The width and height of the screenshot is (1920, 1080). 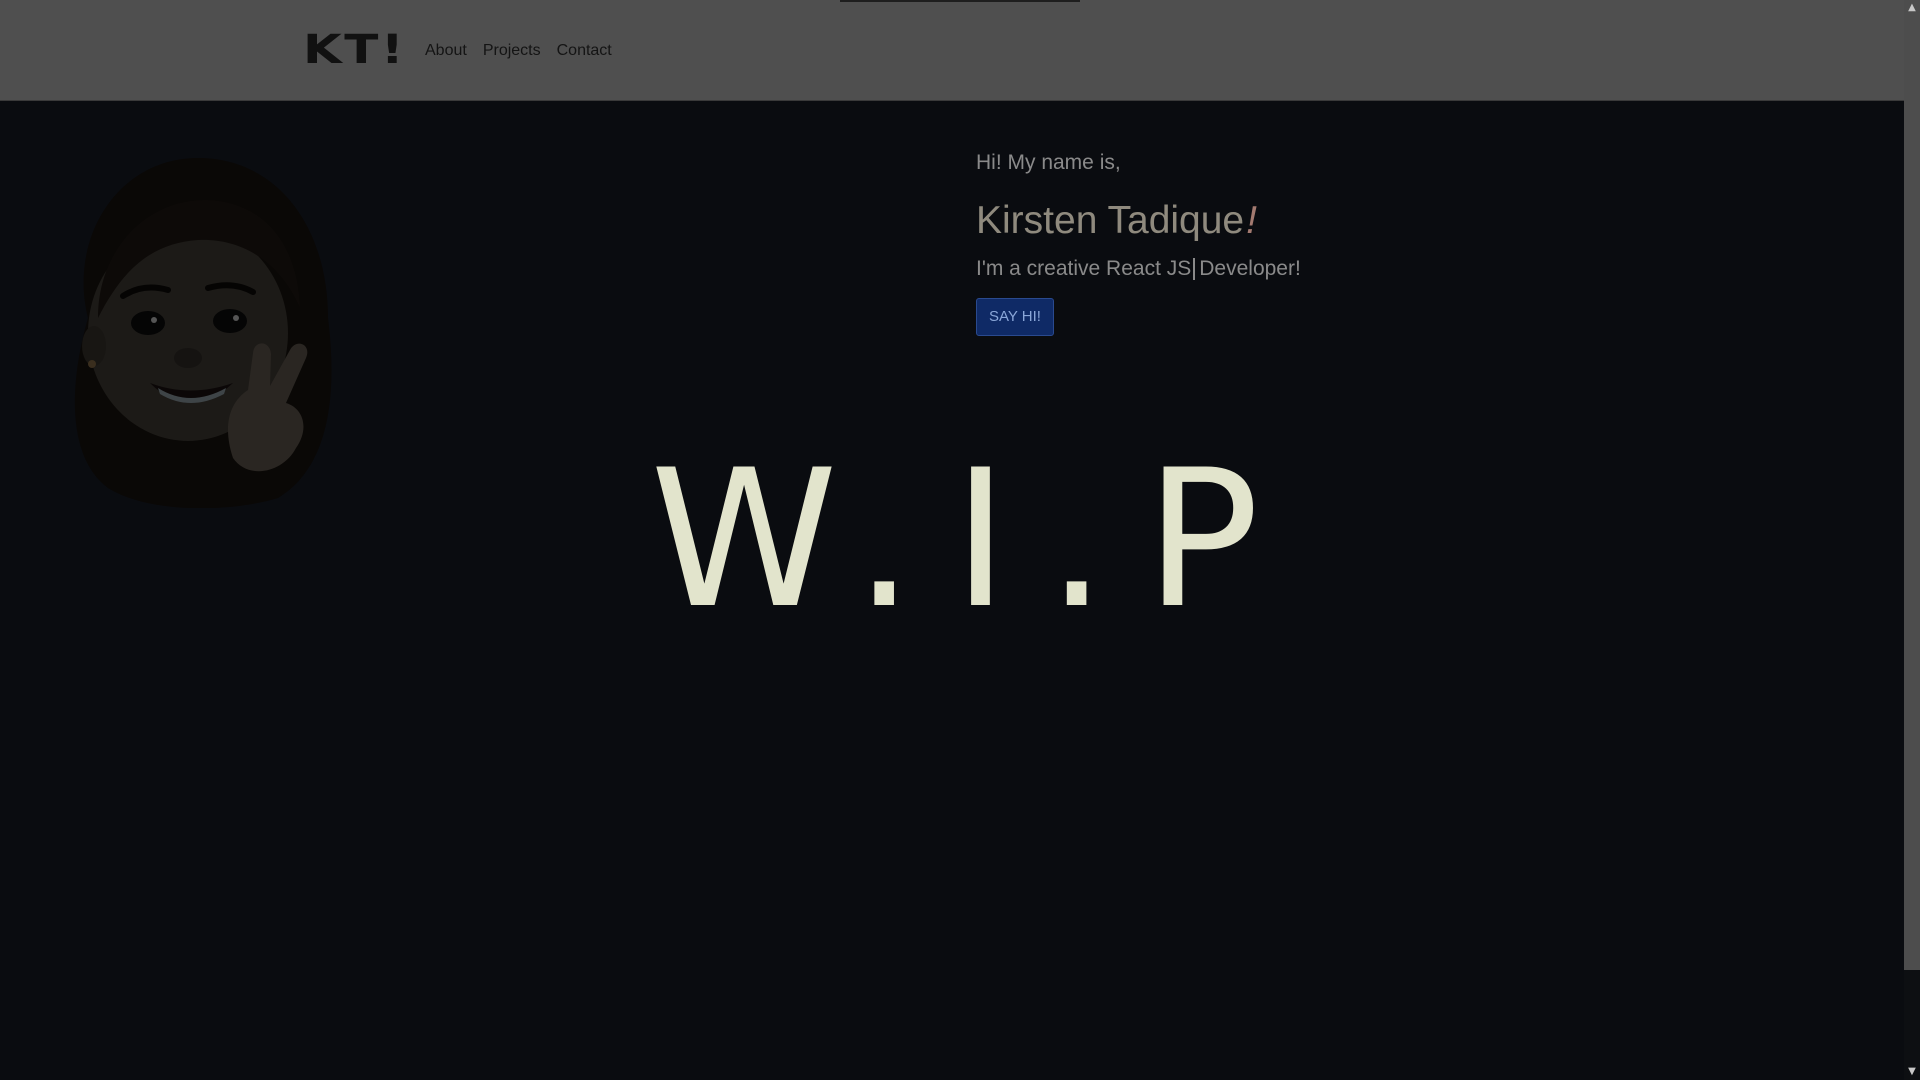 I want to click on nav-link-contact: Contact, so click(x=584, y=51).